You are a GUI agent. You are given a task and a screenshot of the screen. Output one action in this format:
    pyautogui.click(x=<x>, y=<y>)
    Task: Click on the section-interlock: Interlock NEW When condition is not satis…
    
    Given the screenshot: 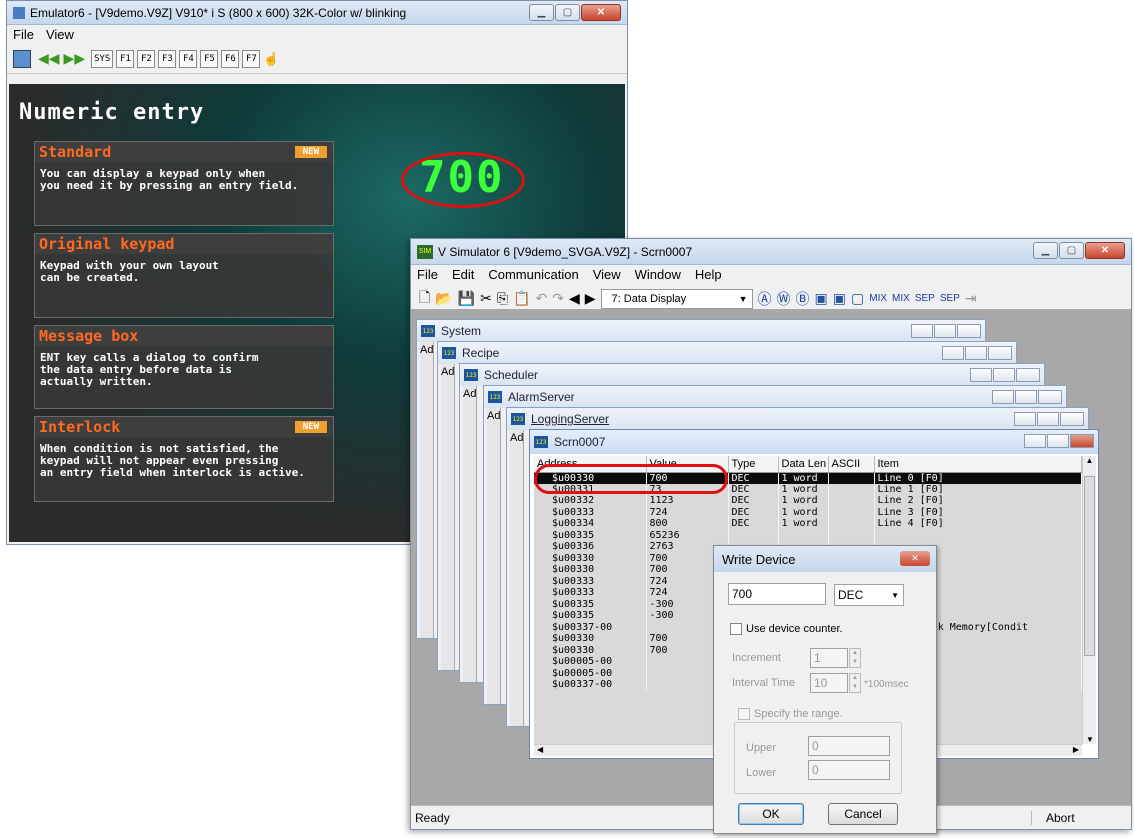 What is the action you would take?
    pyautogui.click(x=184, y=459)
    